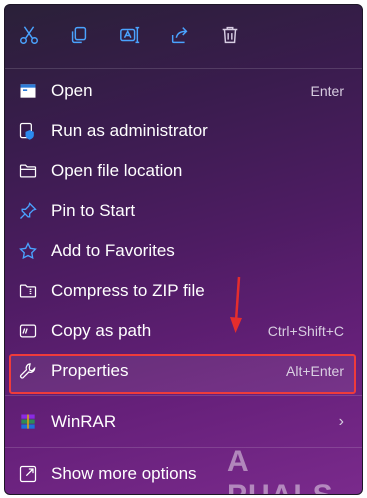 This screenshot has width=367, height=498. What do you see at coordinates (28, 474) in the screenshot?
I see `show-more-icon` at bounding box center [28, 474].